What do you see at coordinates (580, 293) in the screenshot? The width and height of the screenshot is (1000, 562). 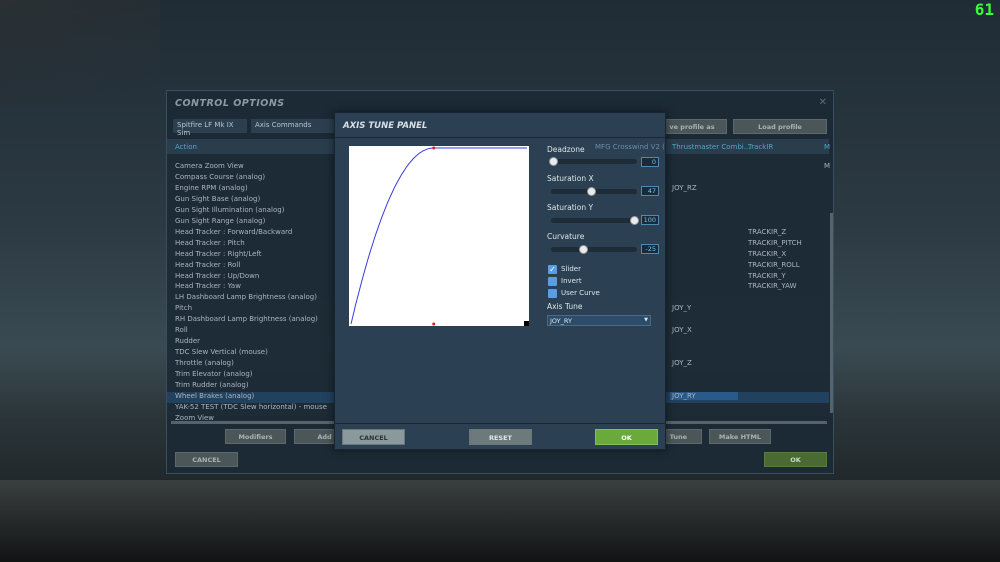 I see `user-curve-checkbox-label: User Curve` at bounding box center [580, 293].